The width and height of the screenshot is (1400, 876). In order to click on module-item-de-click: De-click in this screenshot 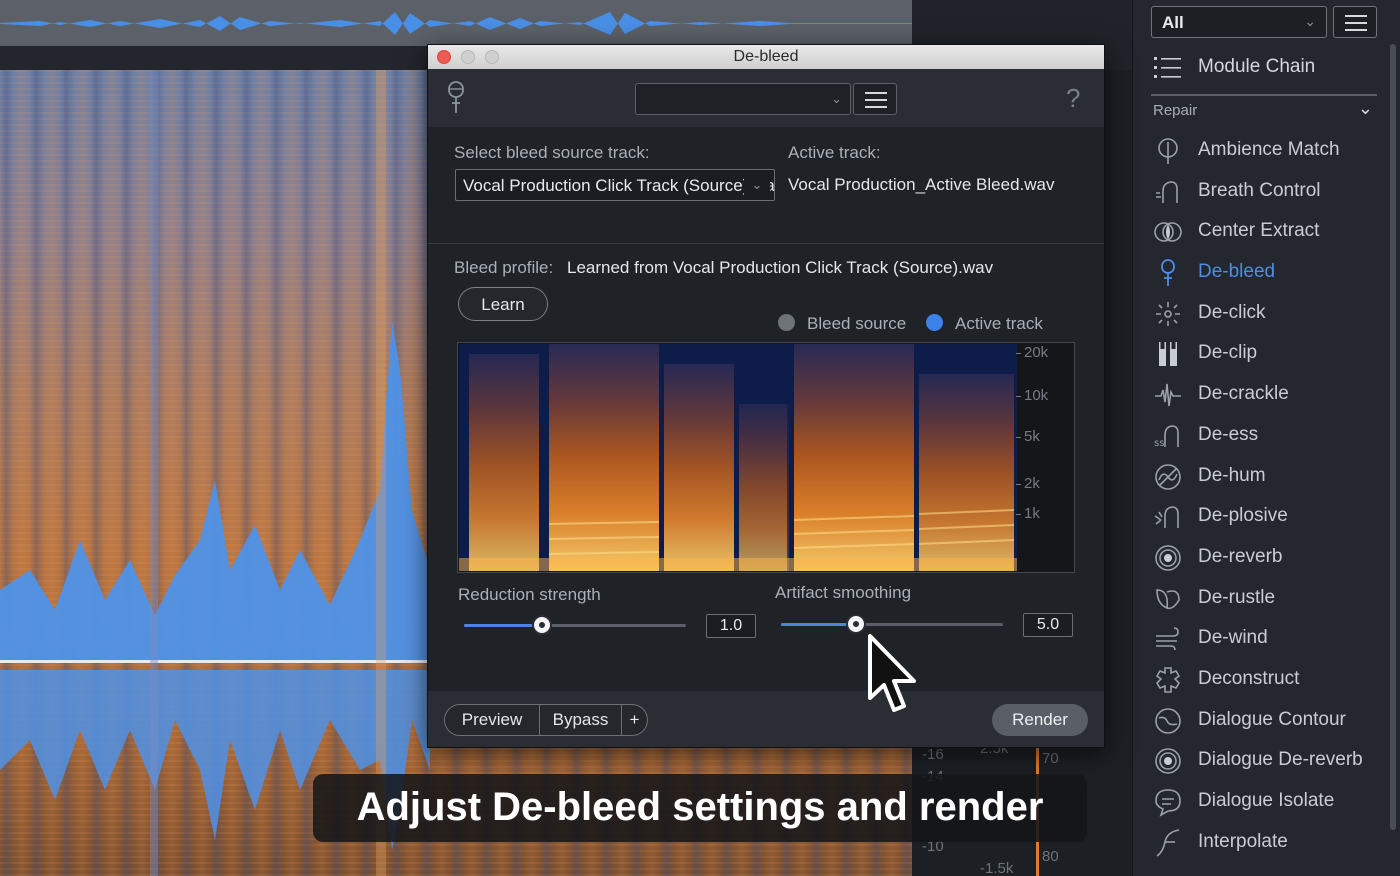, I will do `click(1264, 313)`.